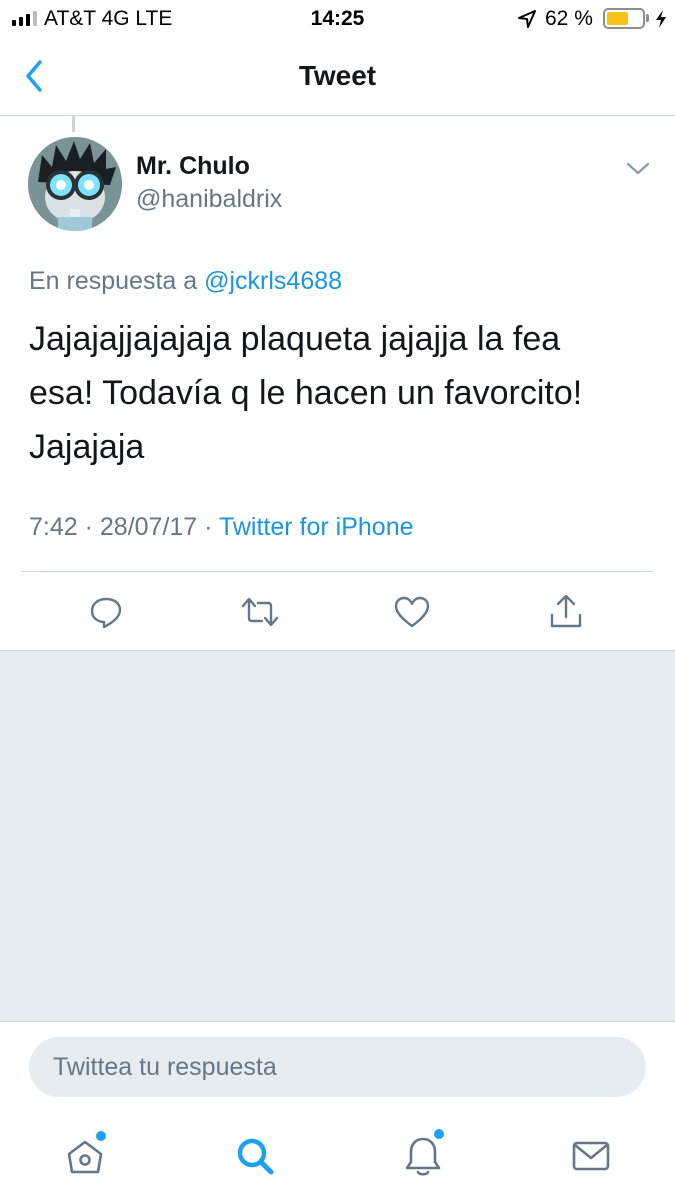 The width and height of the screenshot is (675, 1200). I want to click on notifications-icon, so click(423, 1156).